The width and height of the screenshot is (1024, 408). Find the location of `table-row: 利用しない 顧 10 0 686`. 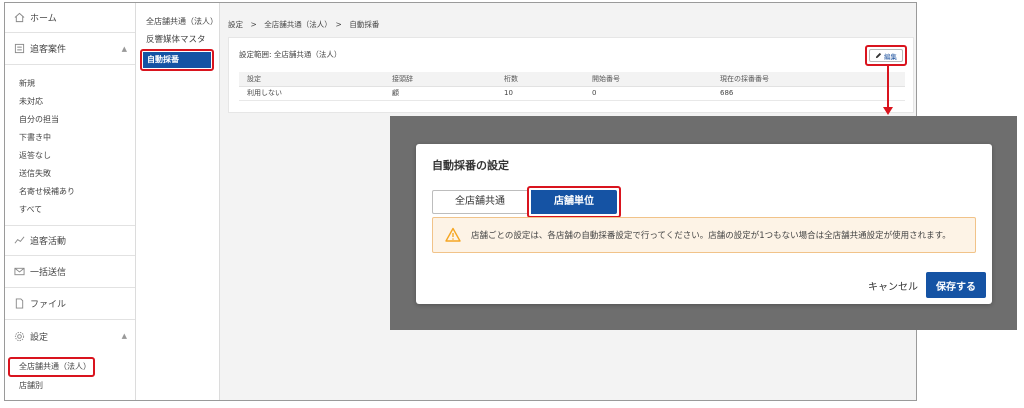

table-row: 利用しない 顧 10 0 686 is located at coordinates (572, 93).